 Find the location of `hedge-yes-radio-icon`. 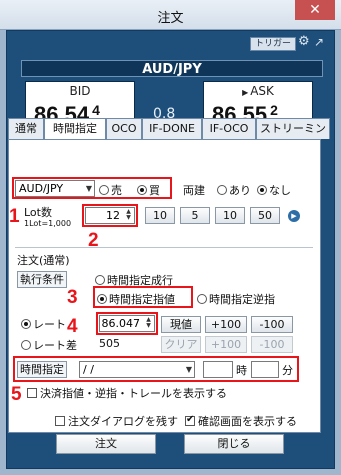

hedge-yes-radio-icon is located at coordinates (222, 190).